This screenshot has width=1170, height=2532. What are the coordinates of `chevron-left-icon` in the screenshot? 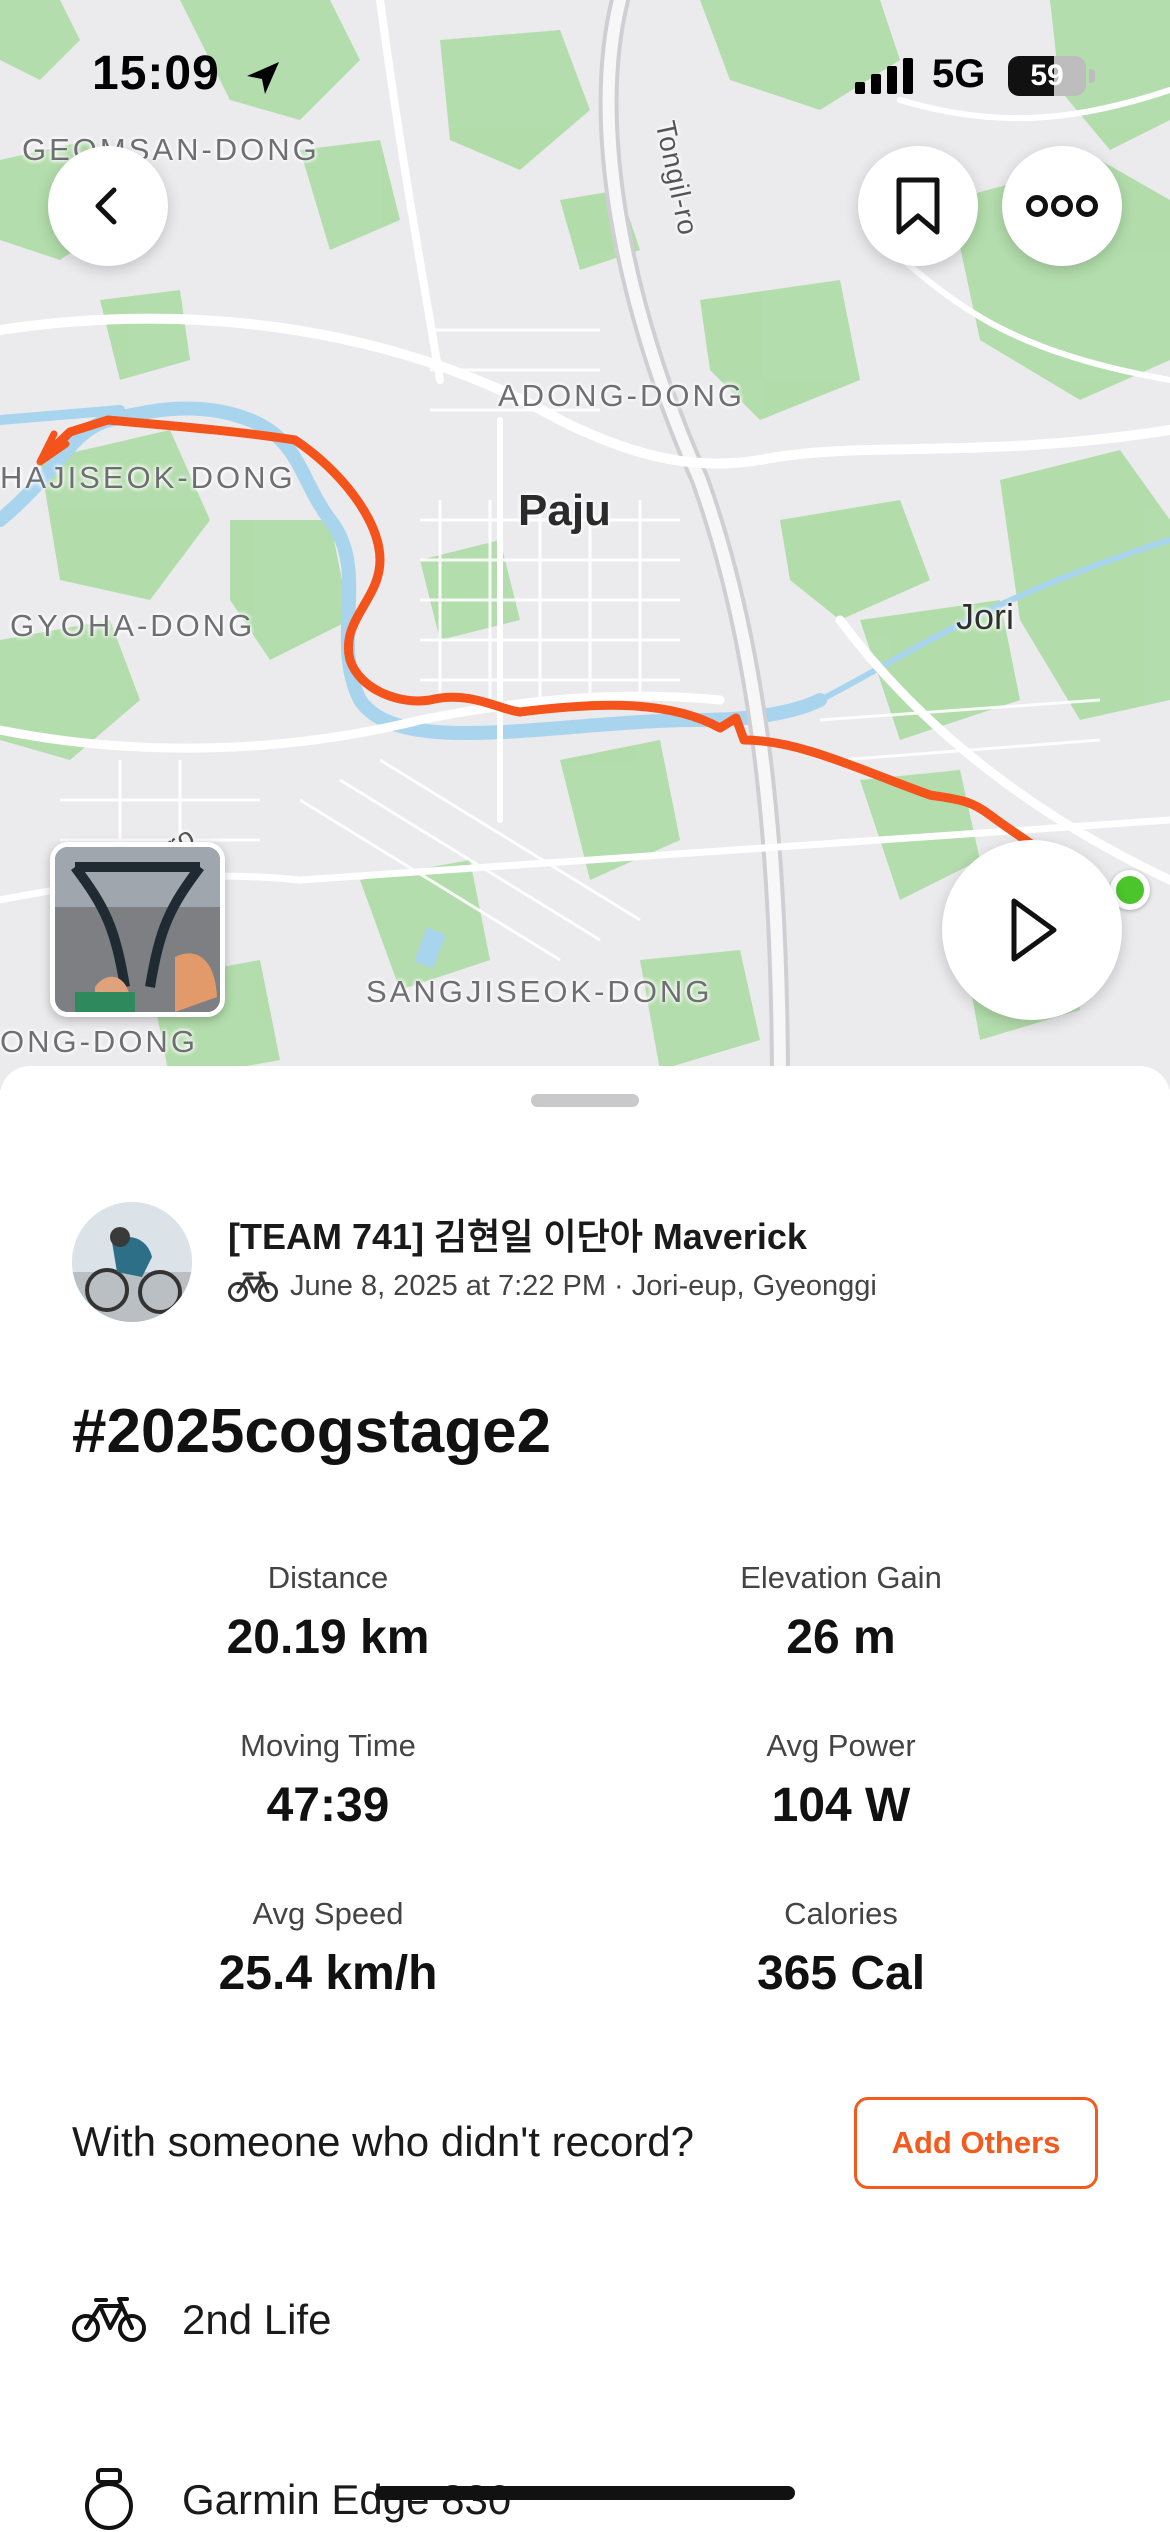 It's located at (106, 206).